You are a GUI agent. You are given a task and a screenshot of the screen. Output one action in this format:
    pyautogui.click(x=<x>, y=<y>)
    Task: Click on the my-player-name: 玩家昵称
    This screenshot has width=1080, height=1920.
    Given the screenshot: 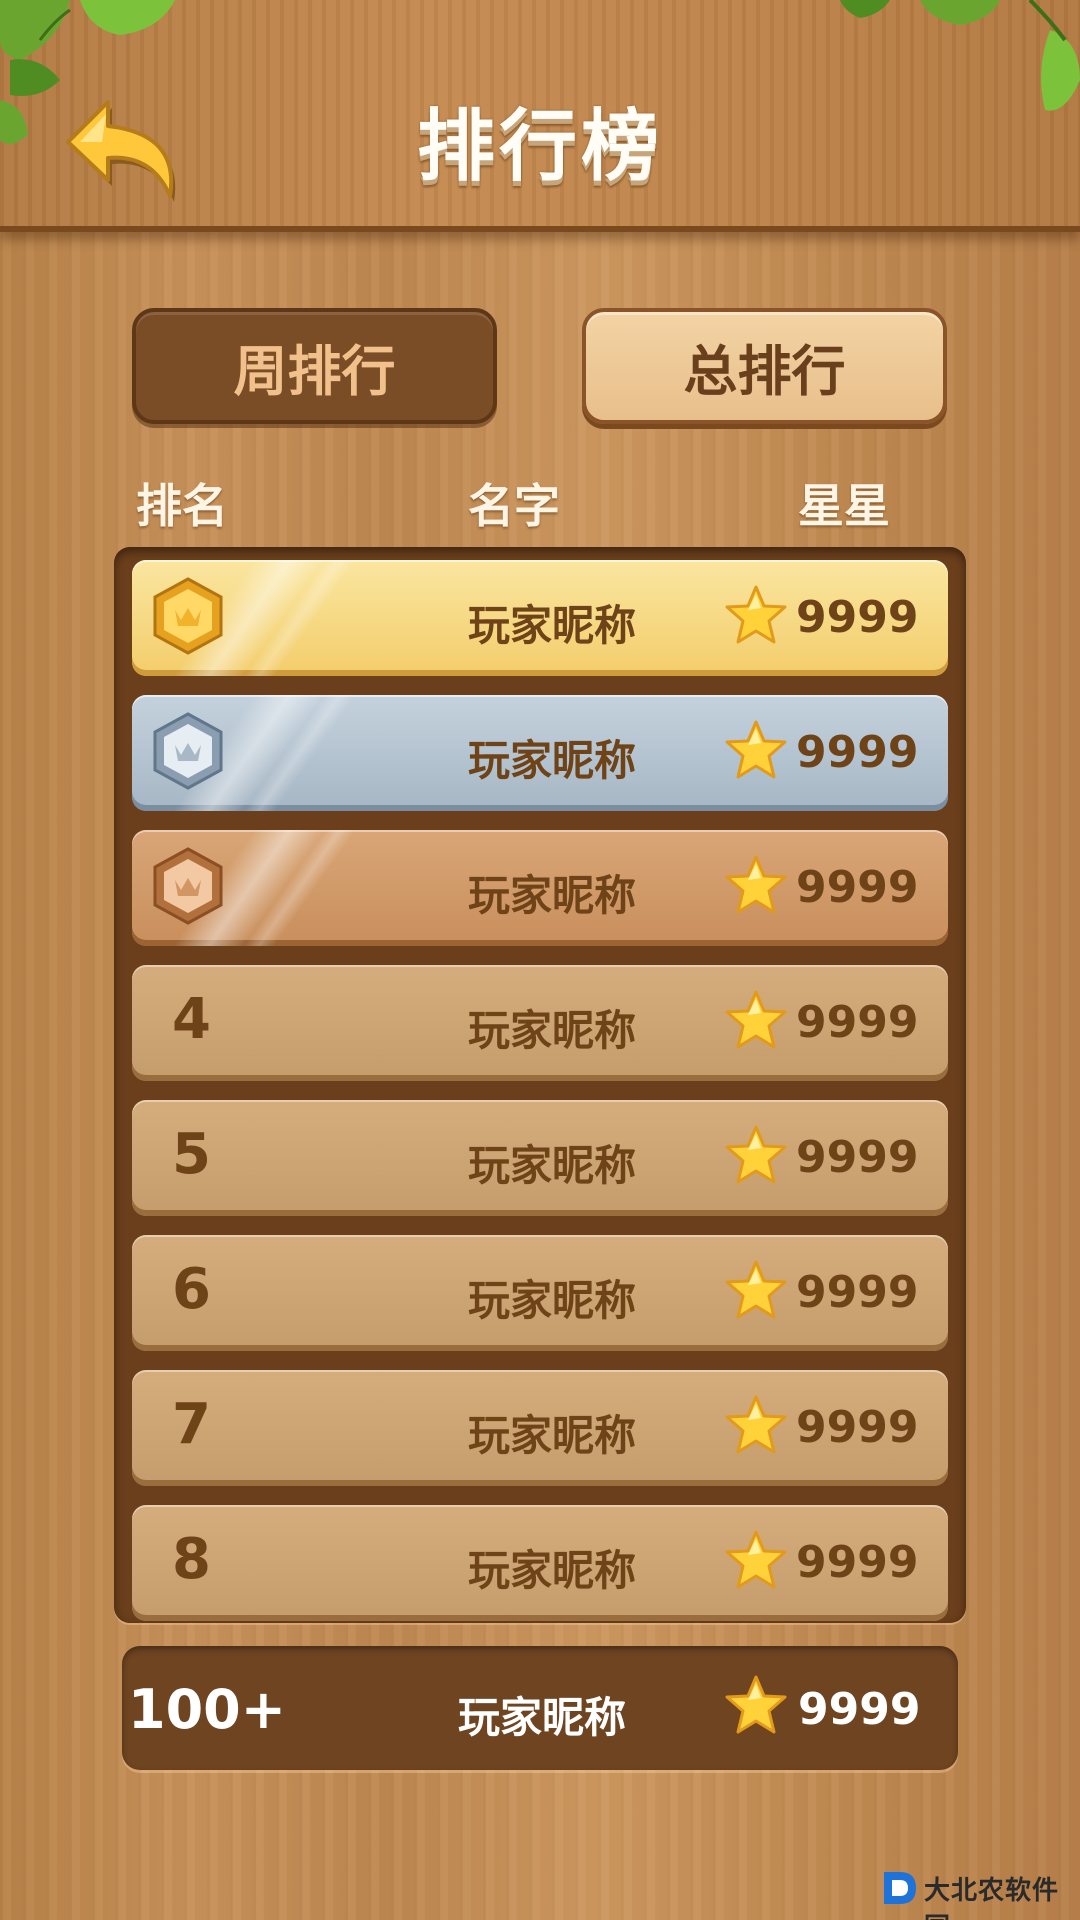 What is the action you would take?
    pyautogui.click(x=541, y=1717)
    